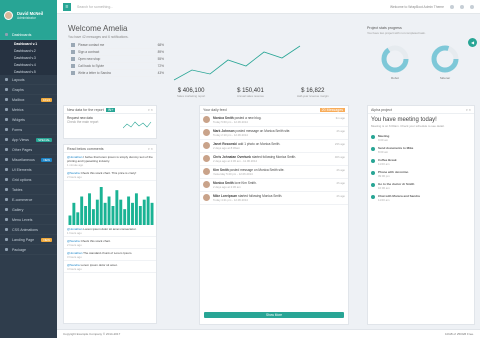 The width and height of the screenshot is (480, 338). I want to click on sidebar-subitem: Dashboard v.5, so click(28, 71).